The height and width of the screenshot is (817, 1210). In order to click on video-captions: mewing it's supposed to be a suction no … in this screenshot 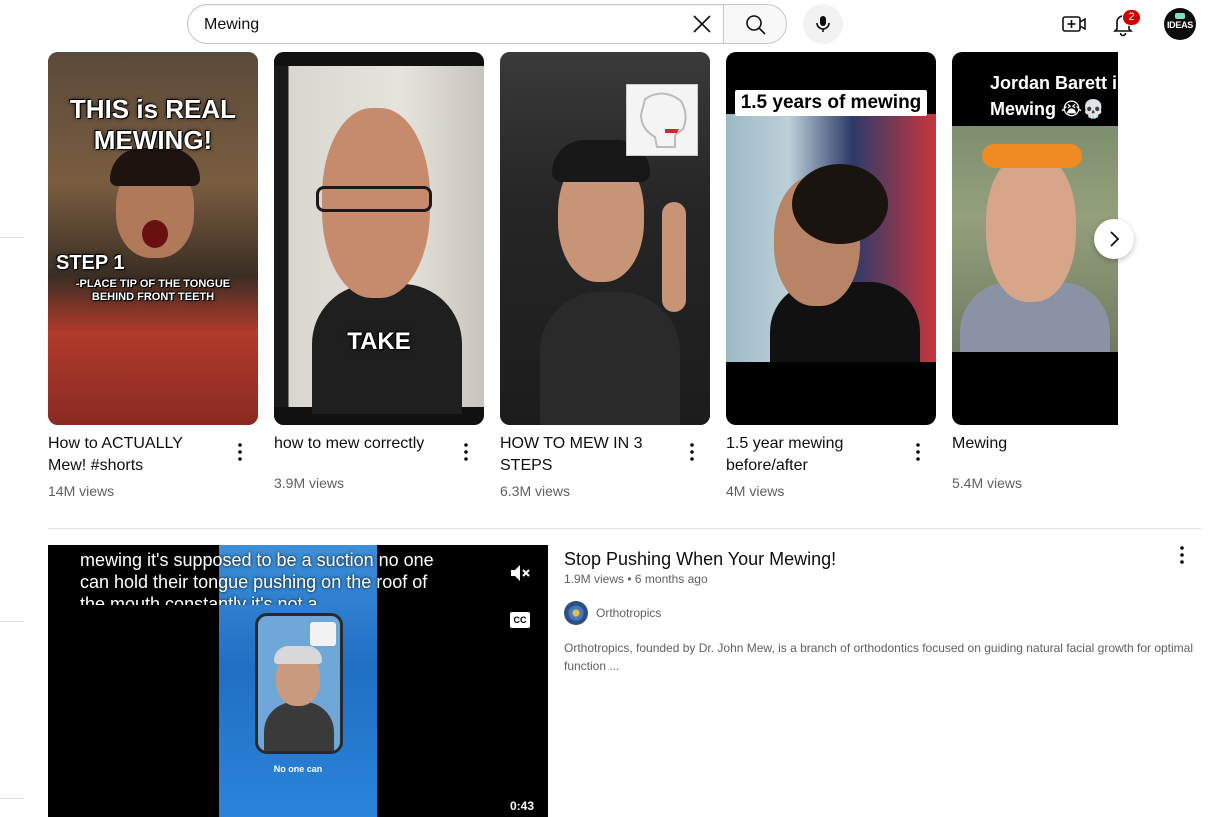, I will do `click(257, 577)`.